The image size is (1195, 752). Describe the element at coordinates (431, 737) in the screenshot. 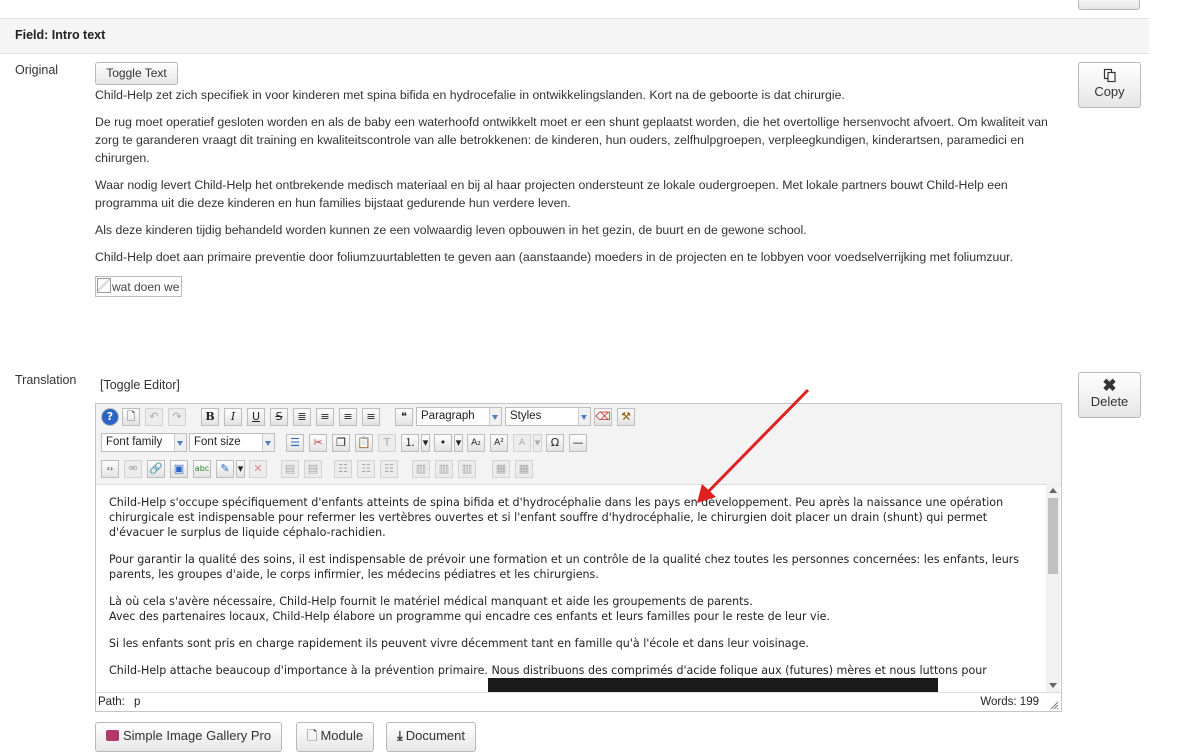

I see `document-button: ⤓ Document` at that location.